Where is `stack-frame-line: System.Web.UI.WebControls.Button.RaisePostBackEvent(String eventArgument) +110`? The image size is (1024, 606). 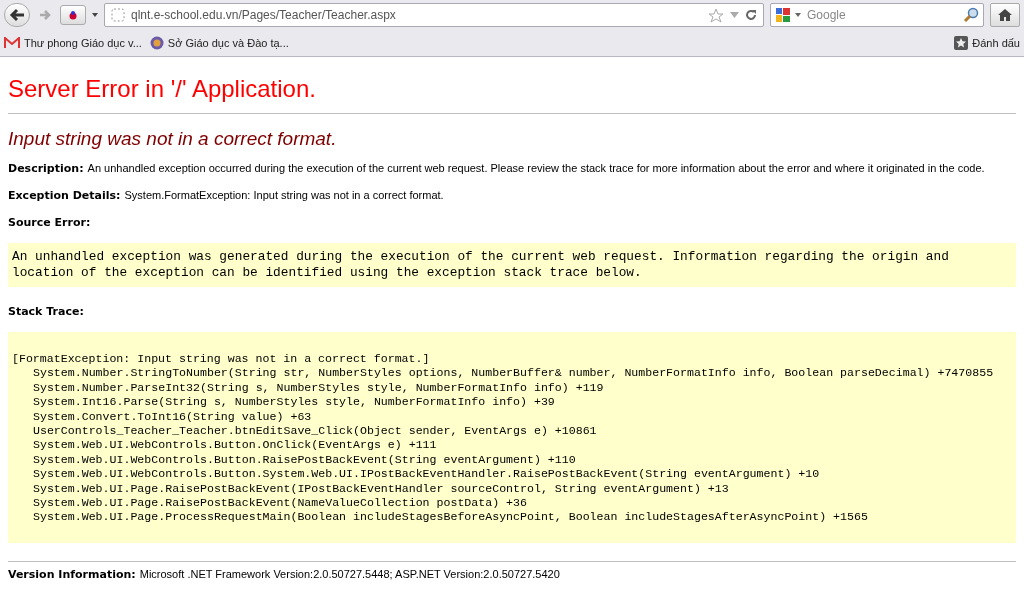
stack-frame-line: System.Web.UI.WebControls.Button.RaisePostBackEvent(String eventArgument) +110 is located at coordinates (304, 460).